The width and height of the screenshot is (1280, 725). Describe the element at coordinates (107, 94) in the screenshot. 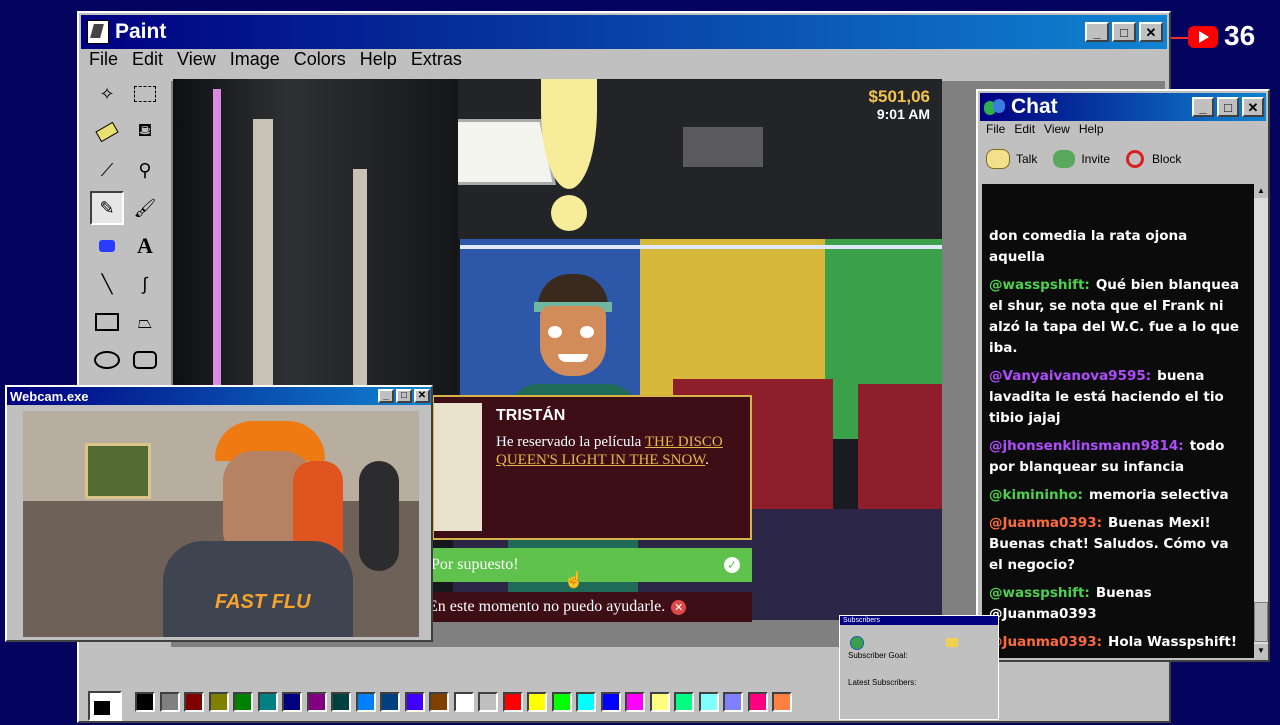

I see `free-select-icon: ✧` at that location.